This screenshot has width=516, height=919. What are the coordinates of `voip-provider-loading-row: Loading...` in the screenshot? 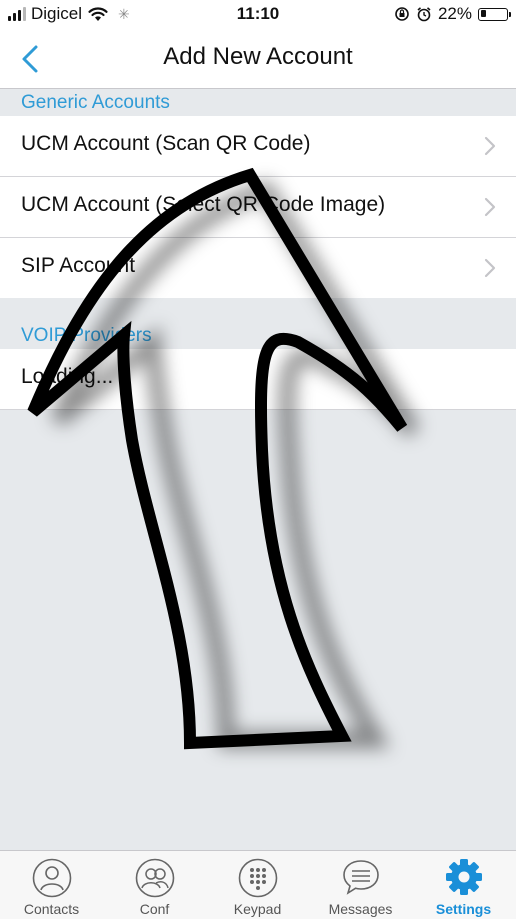 It's located at (258, 379).